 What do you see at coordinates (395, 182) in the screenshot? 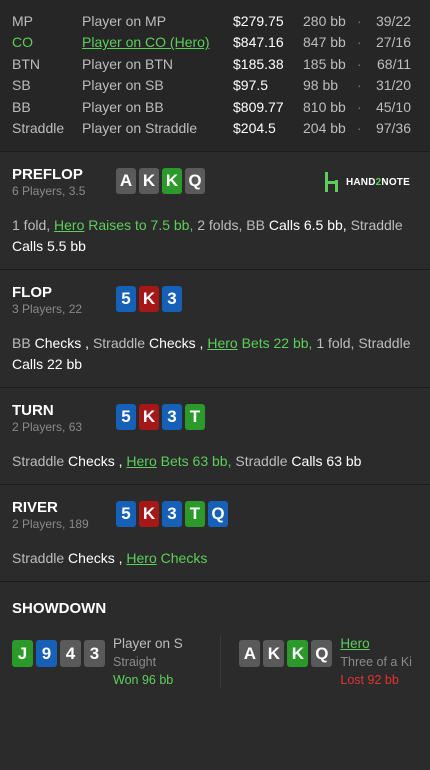
I see `logo-text-part: NOTE` at bounding box center [395, 182].